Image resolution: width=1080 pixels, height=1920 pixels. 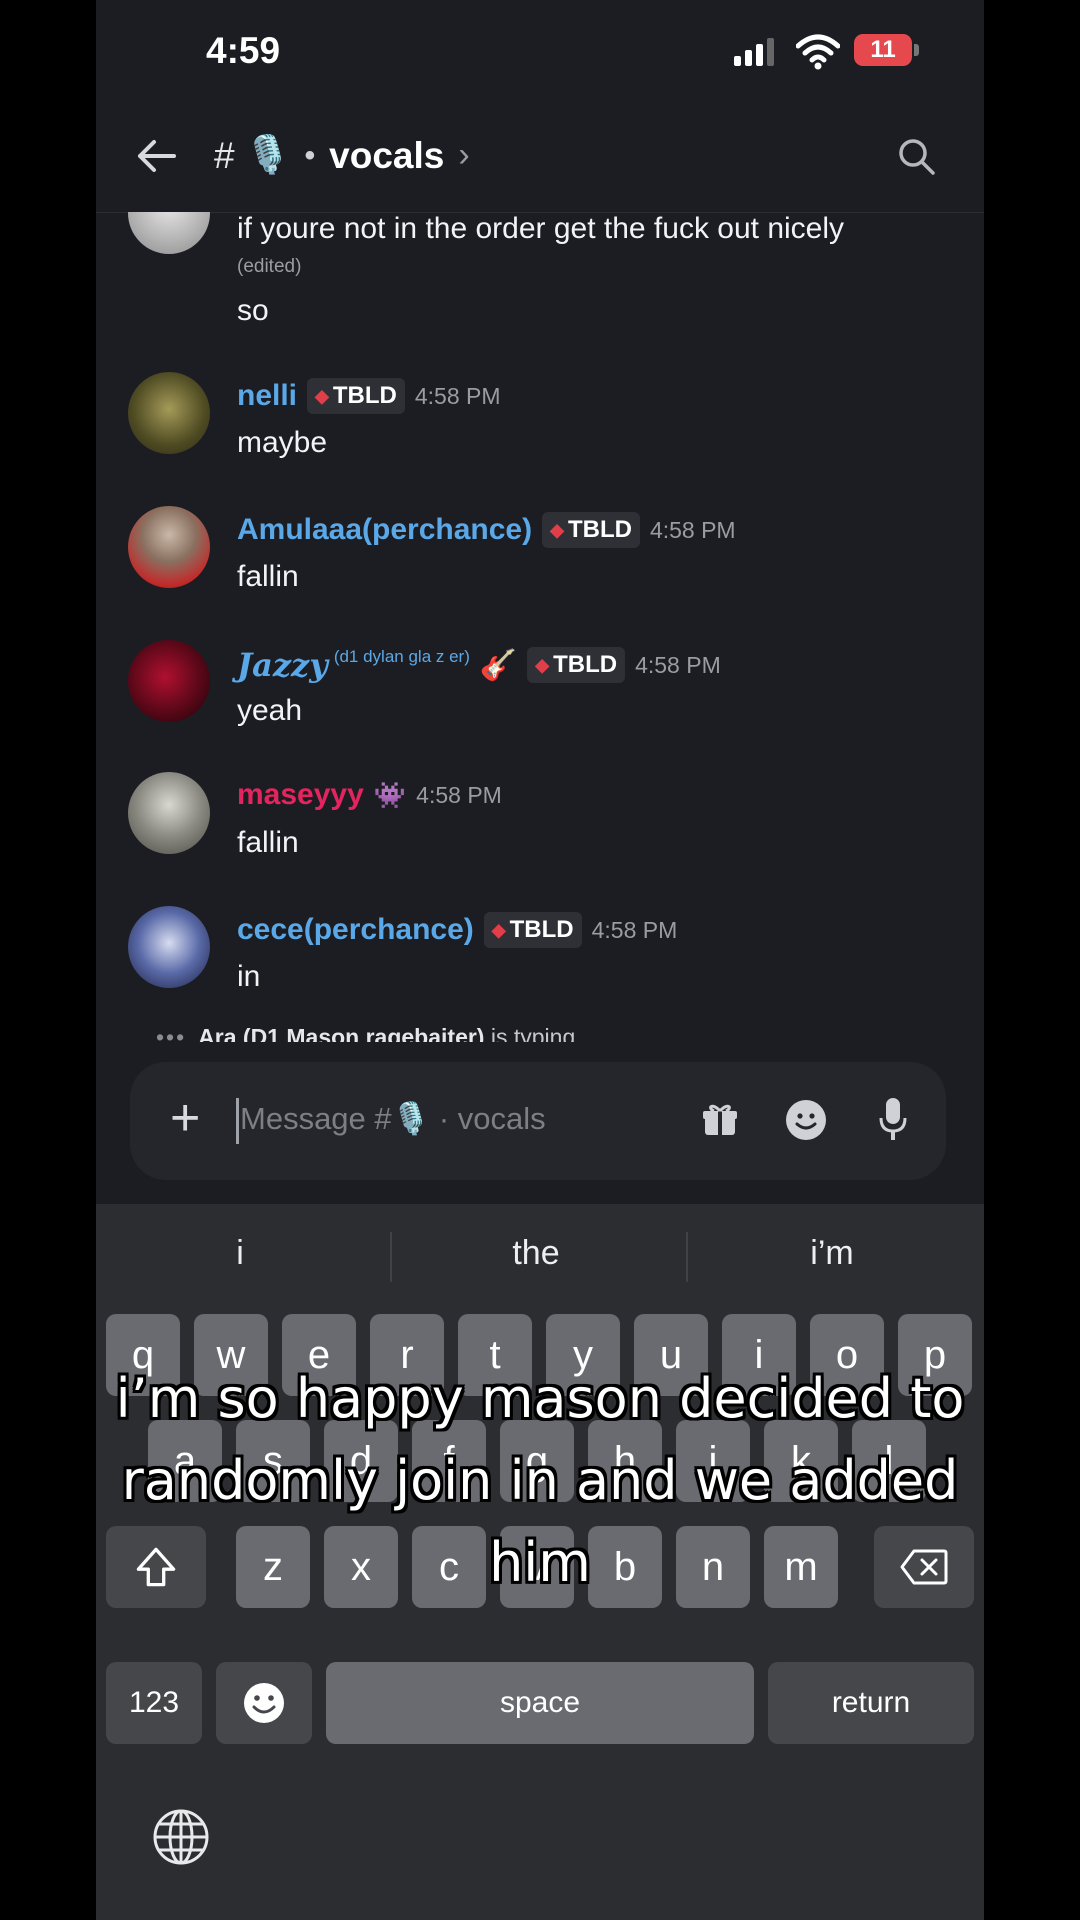 I want to click on hash-icon: #, so click(x=224, y=155).